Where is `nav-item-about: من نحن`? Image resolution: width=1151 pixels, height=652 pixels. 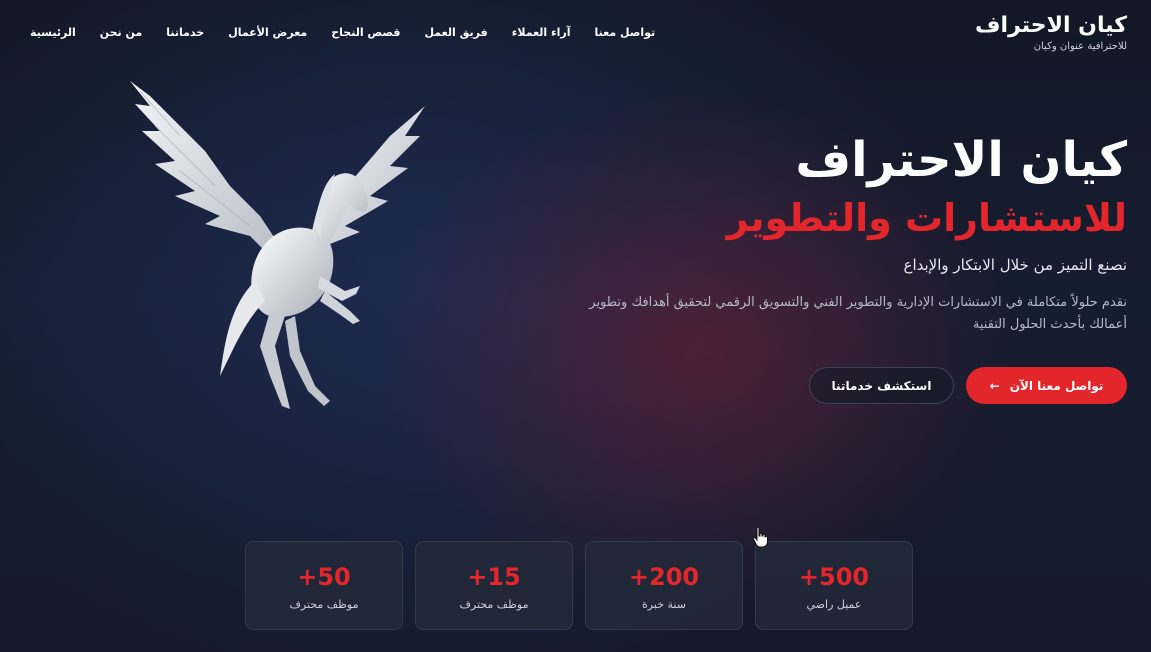
nav-item-about: من نحن is located at coordinates (121, 32).